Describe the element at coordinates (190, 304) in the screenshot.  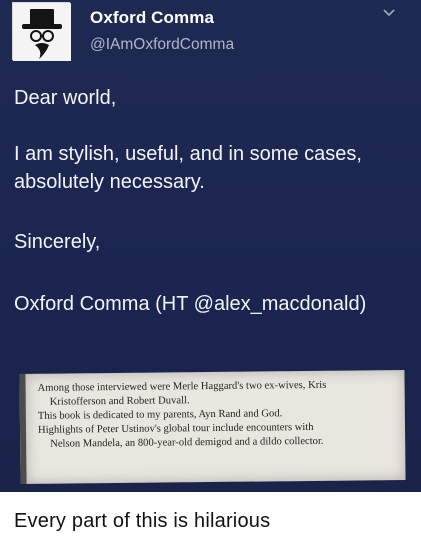
I see `tweet-paragraph-signature: Oxford Comma (HT @alex_macdonald)` at that location.